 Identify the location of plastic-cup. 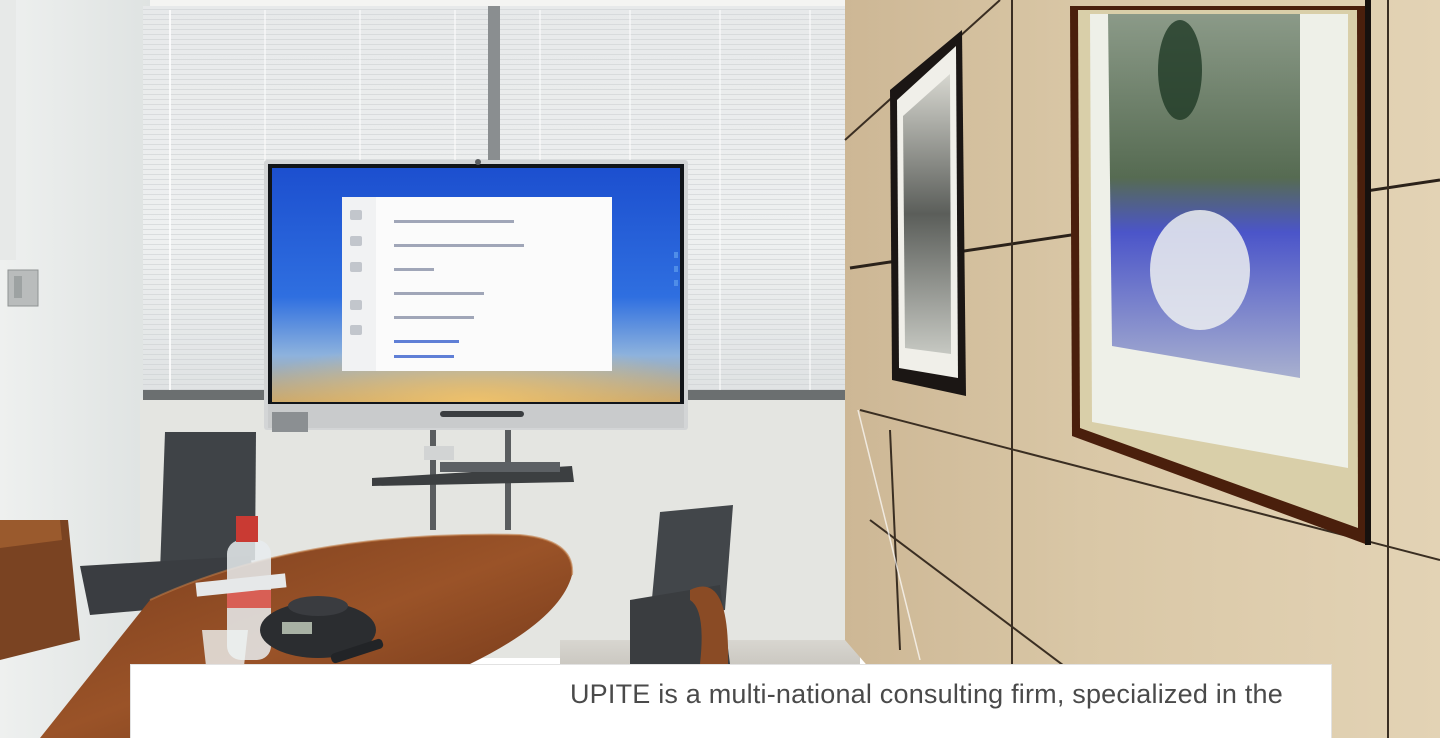
(225, 648).